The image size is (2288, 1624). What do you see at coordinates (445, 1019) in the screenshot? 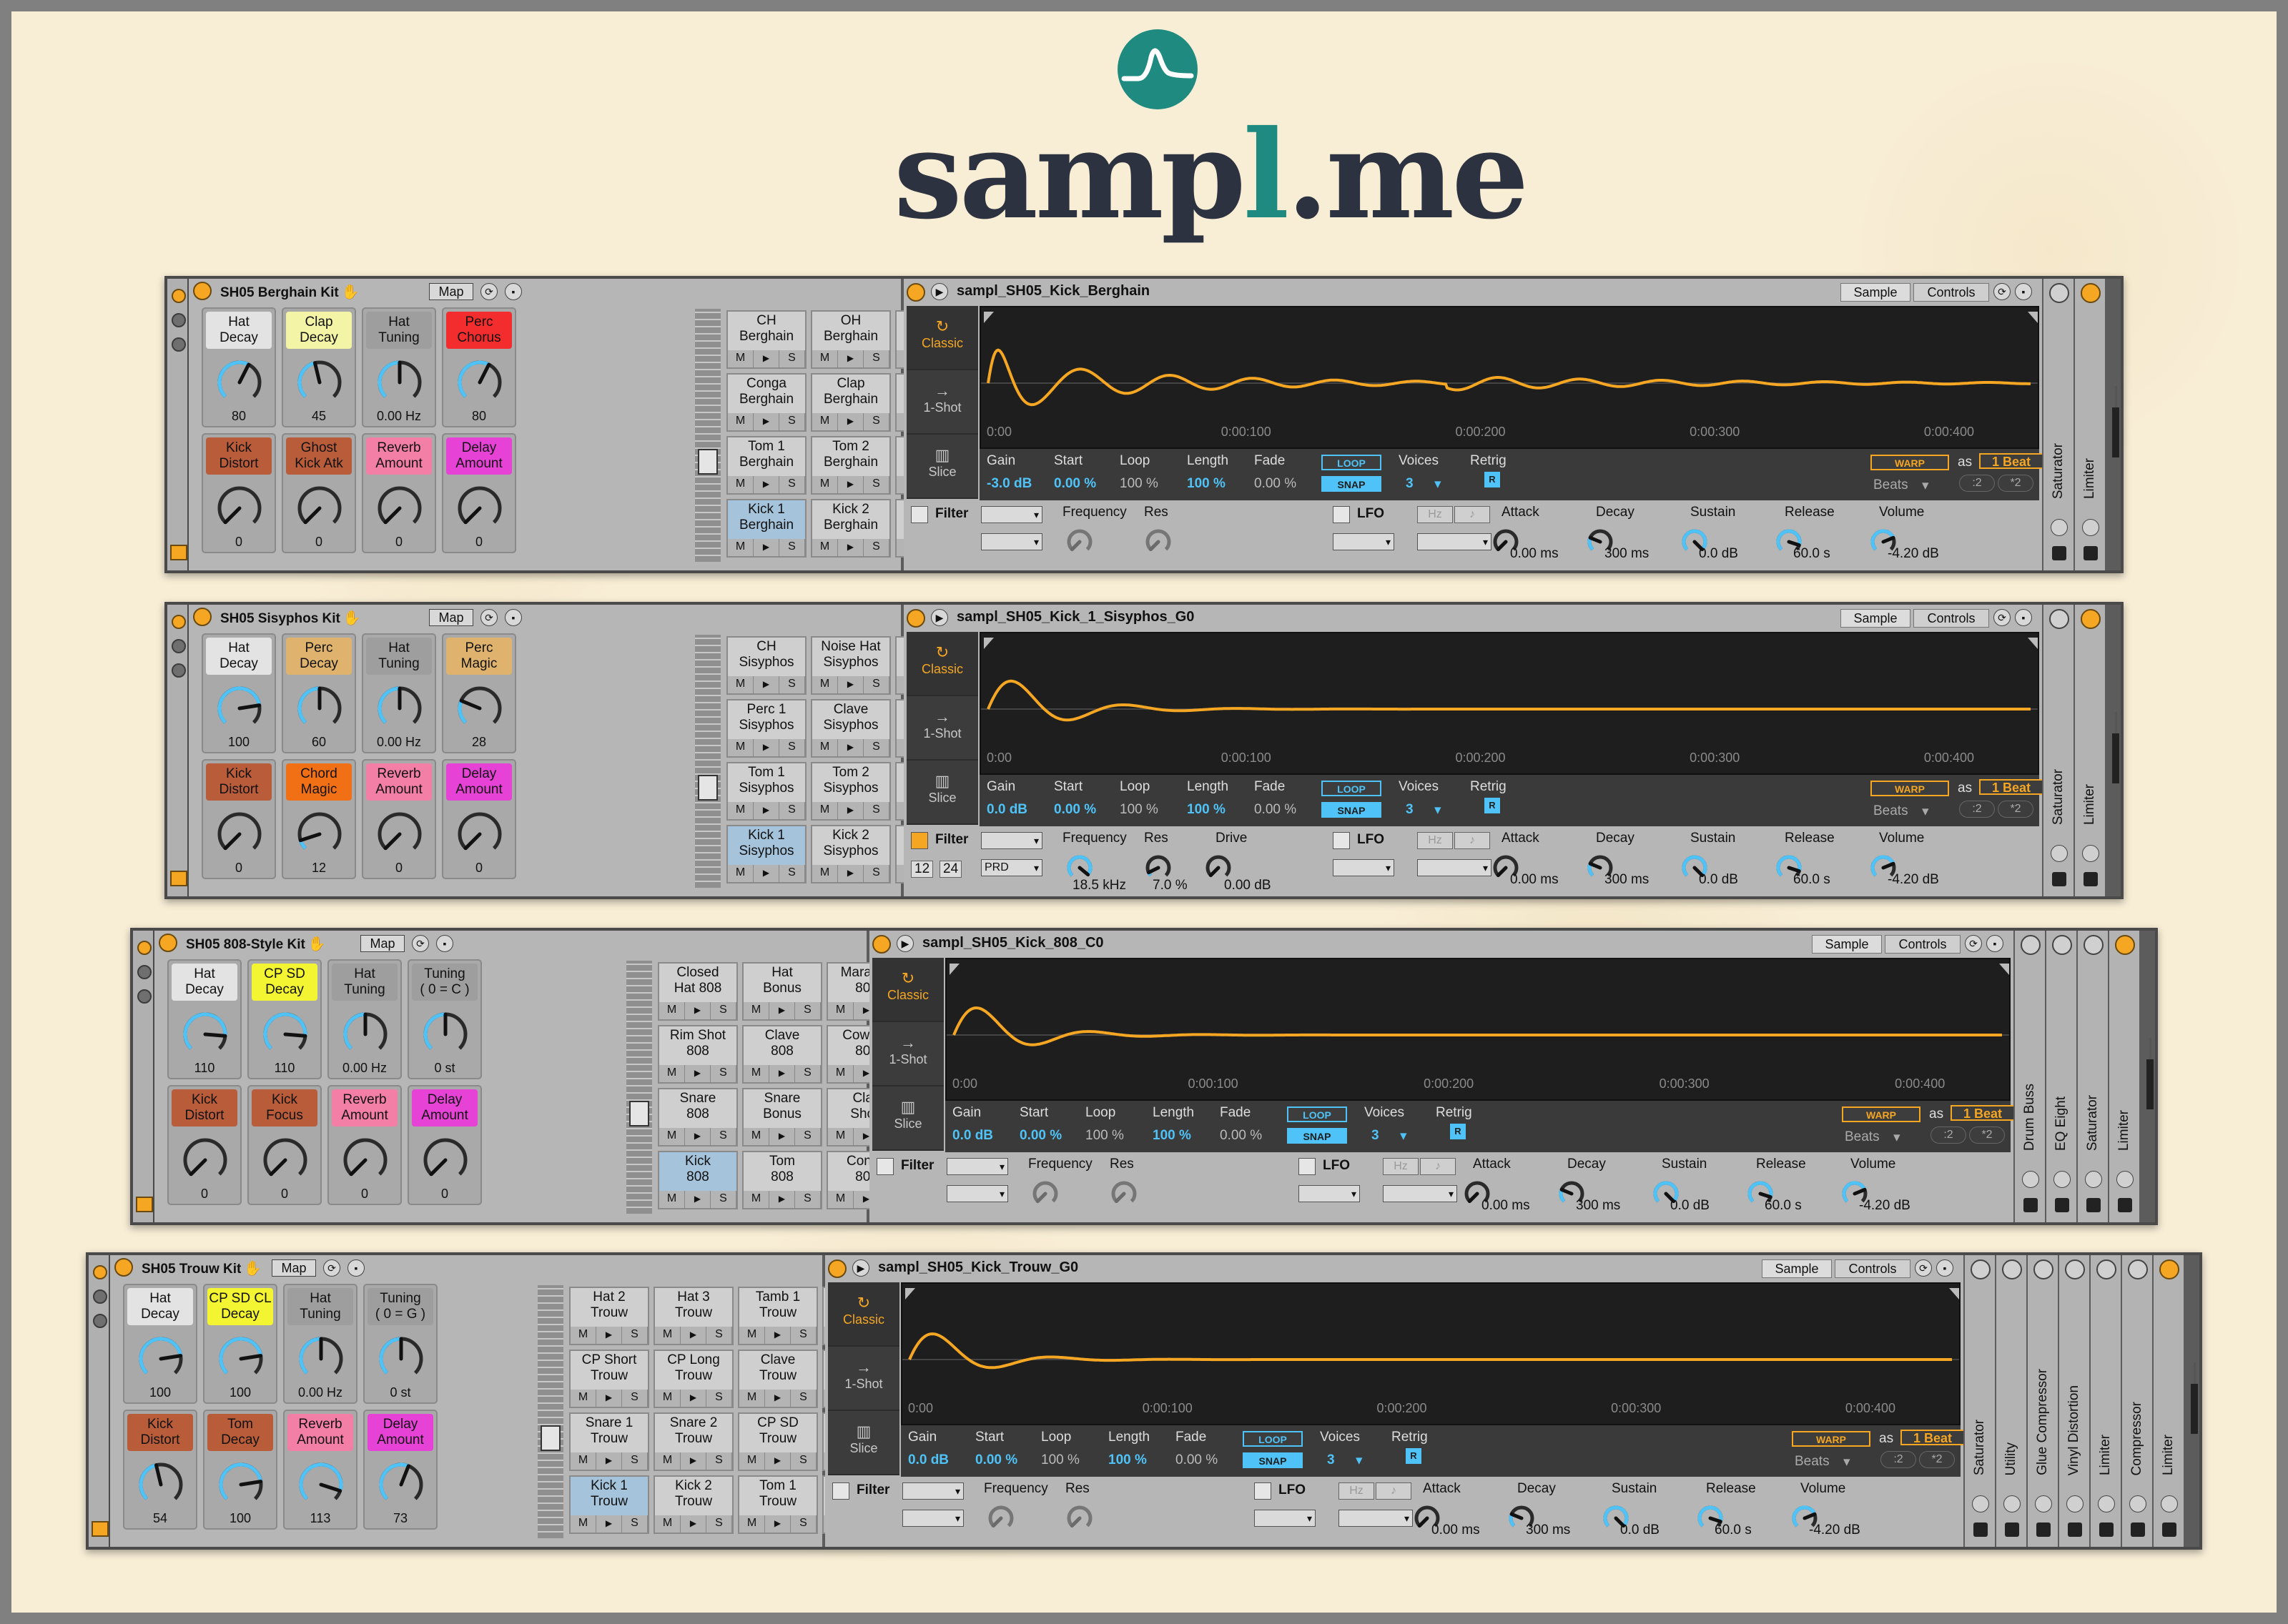
I see `macro-control: Tuning ( 0 = C ) 0 st` at bounding box center [445, 1019].